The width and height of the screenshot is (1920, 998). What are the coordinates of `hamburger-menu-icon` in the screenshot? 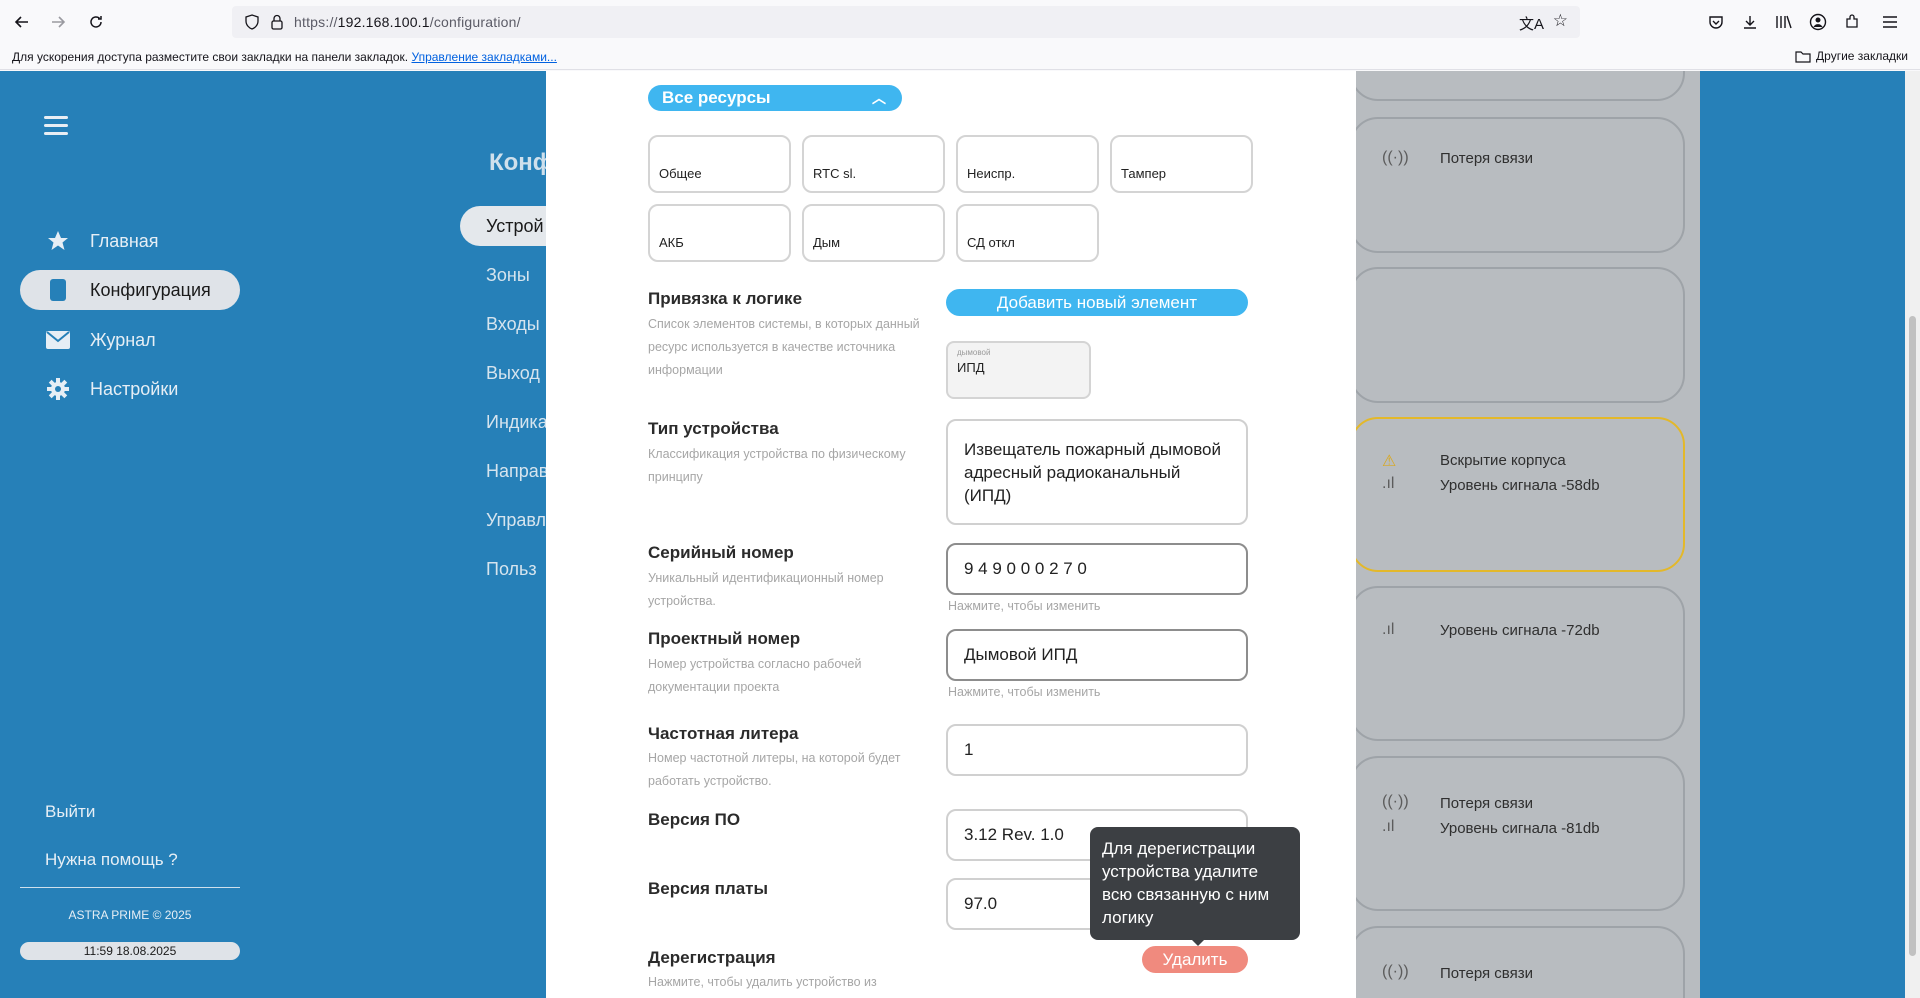 It's located at (56, 126).